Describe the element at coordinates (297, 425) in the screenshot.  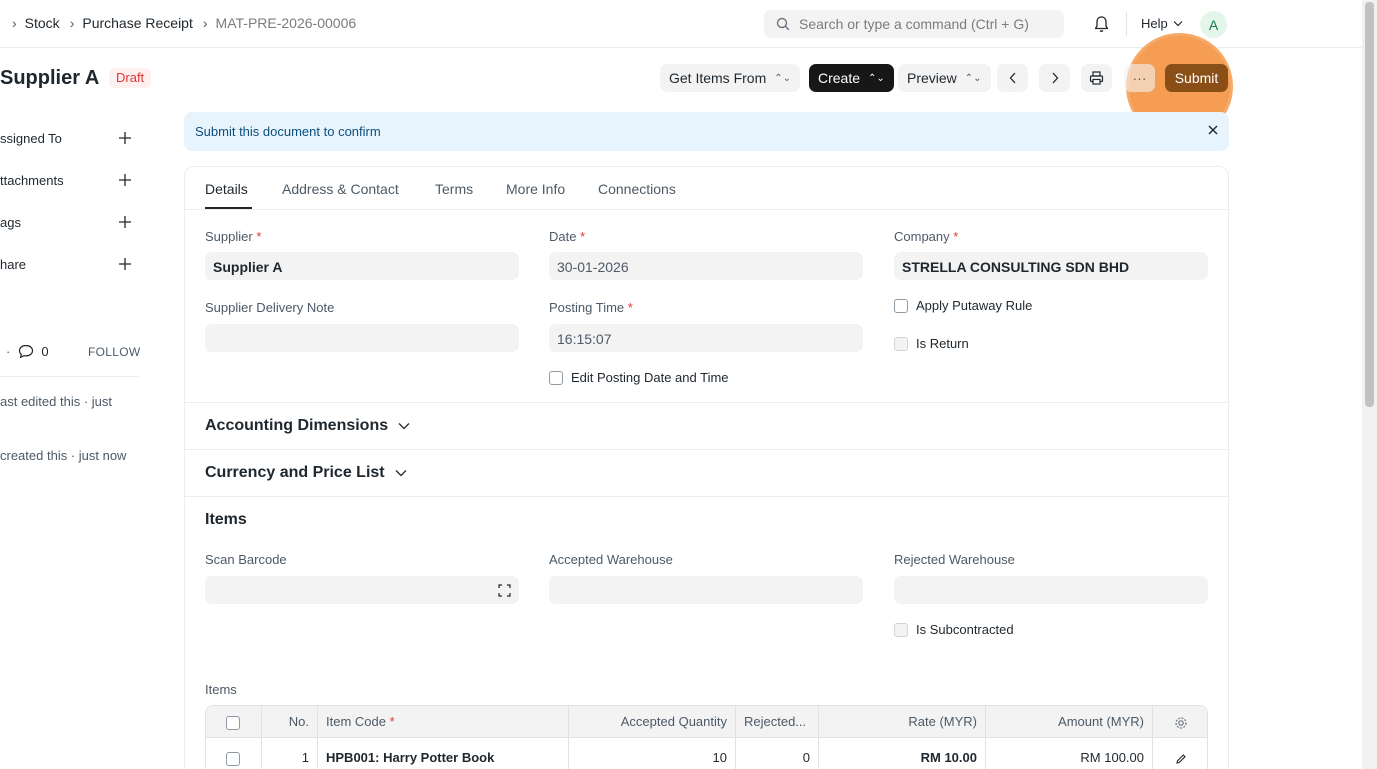
I see `accounting-dimensions-title: Accounting Dimensions` at that location.